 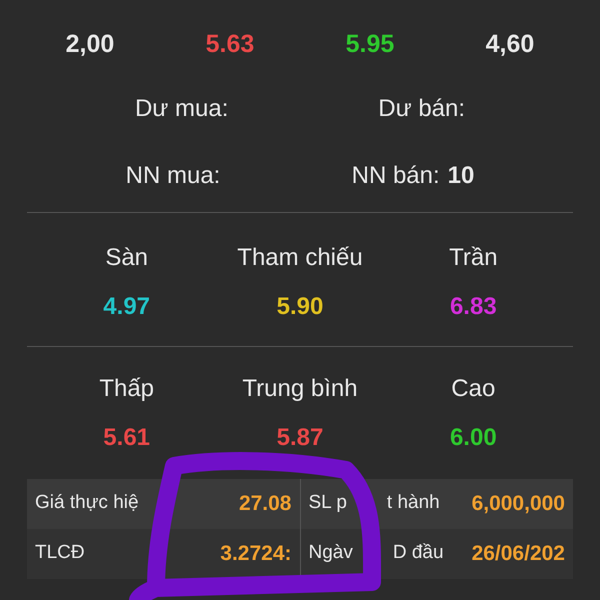 What do you see at coordinates (473, 389) in the screenshot?
I see `stat-label: Cao` at bounding box center [473, 389].